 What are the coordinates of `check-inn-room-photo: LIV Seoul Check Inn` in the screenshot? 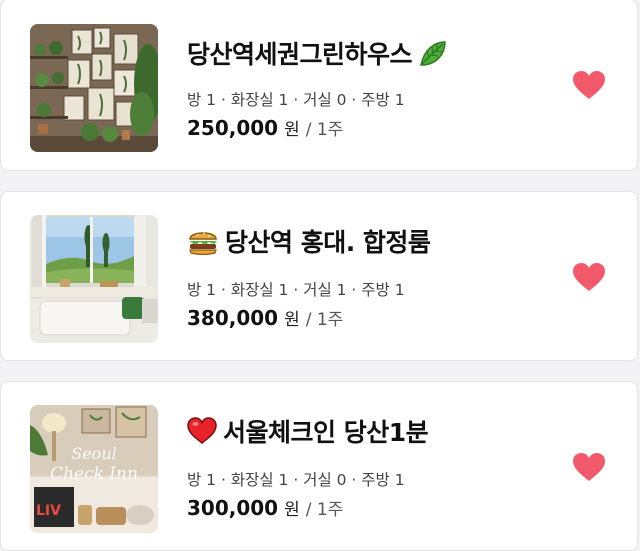 It's located at (94, 469).